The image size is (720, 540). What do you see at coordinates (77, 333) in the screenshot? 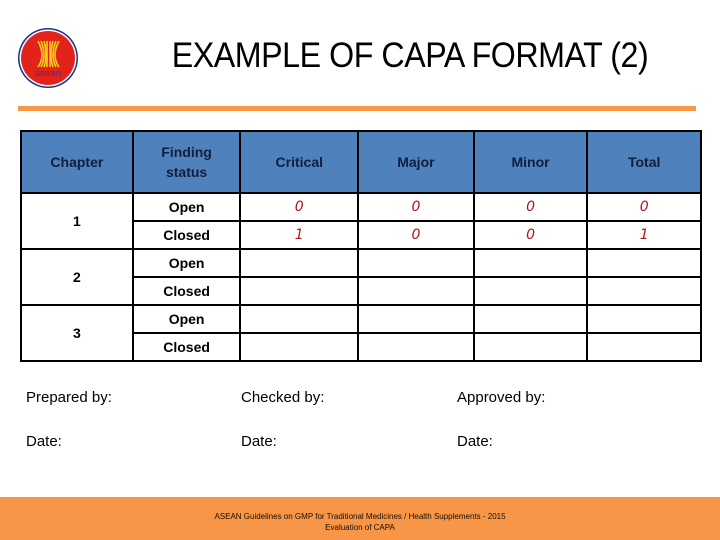
I see `chapter-cell: 3` at bounding box center [77, 333].